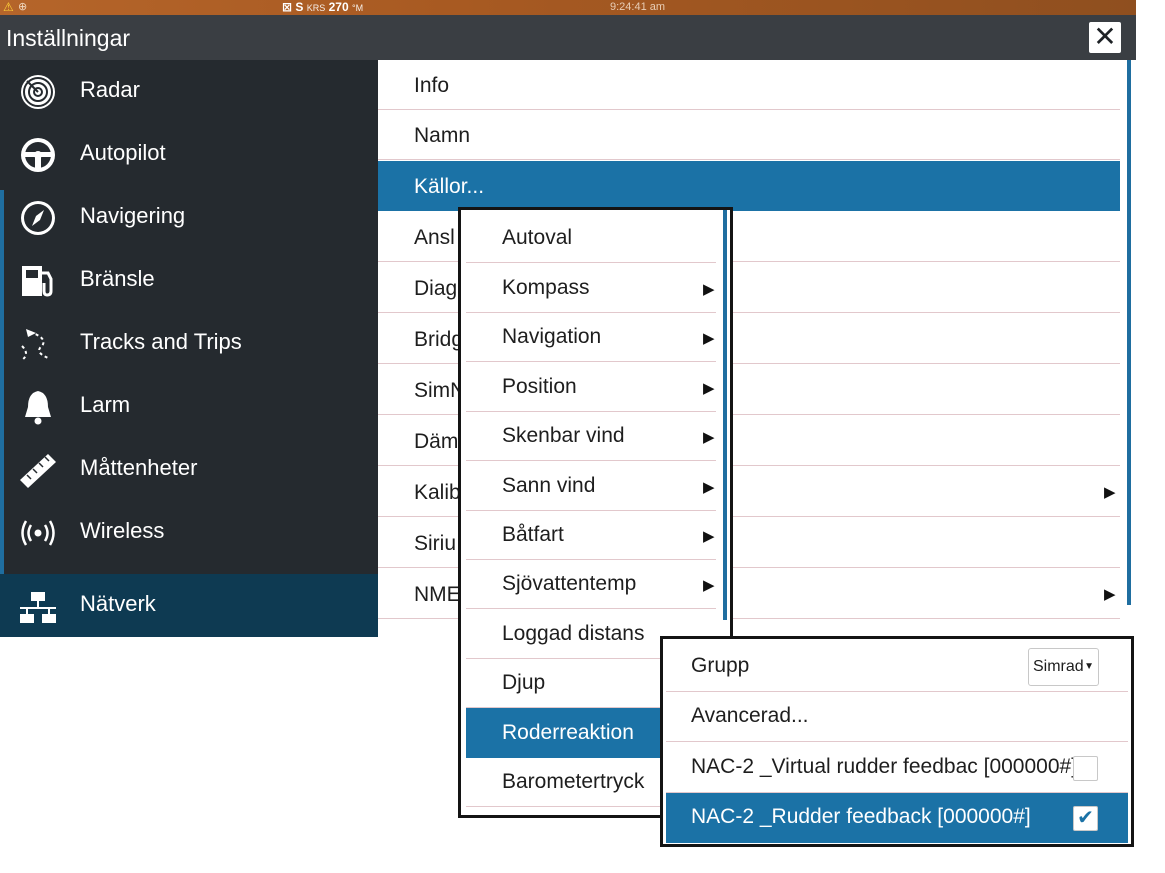 The height and width of the screenshot is (873, 1165). I want to click on heading-unit: KRS, so click(316, 8).